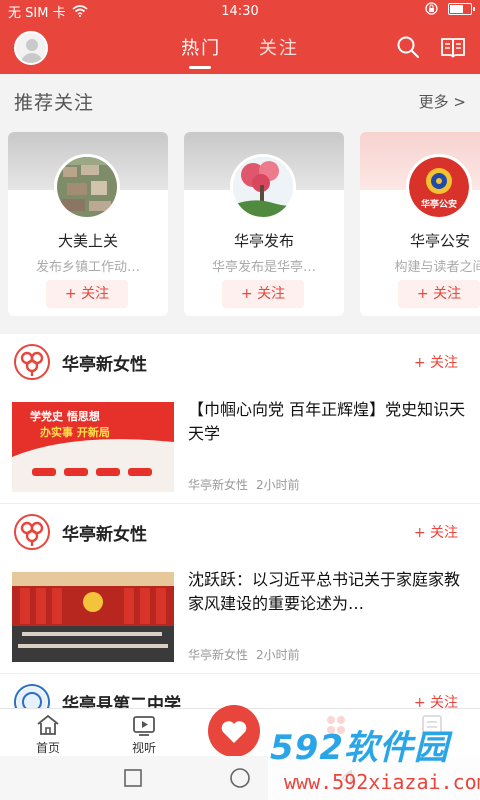  I want to click on nav-video-label: 视听, so click(143, 748).